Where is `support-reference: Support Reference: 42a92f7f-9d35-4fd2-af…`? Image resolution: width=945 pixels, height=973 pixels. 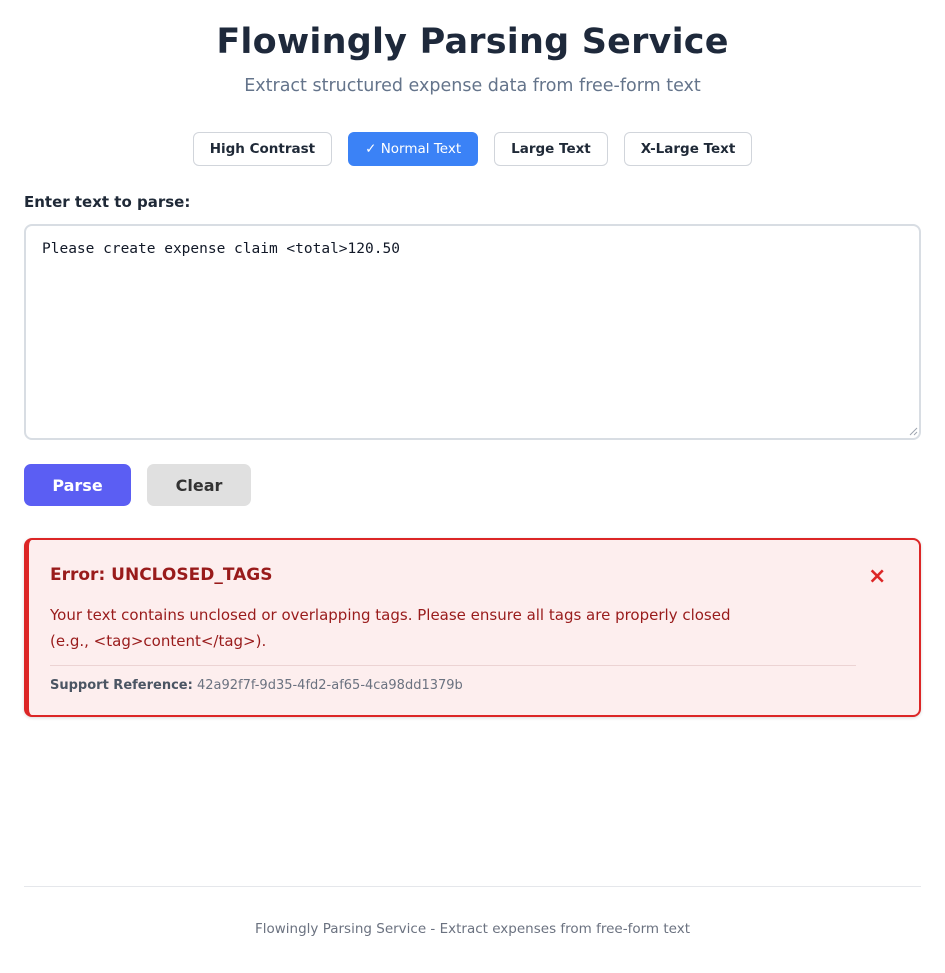 support-reference: Support Reference: 42a92f7f-9d35-4fd2-af… is located at coordinates (256, 685).